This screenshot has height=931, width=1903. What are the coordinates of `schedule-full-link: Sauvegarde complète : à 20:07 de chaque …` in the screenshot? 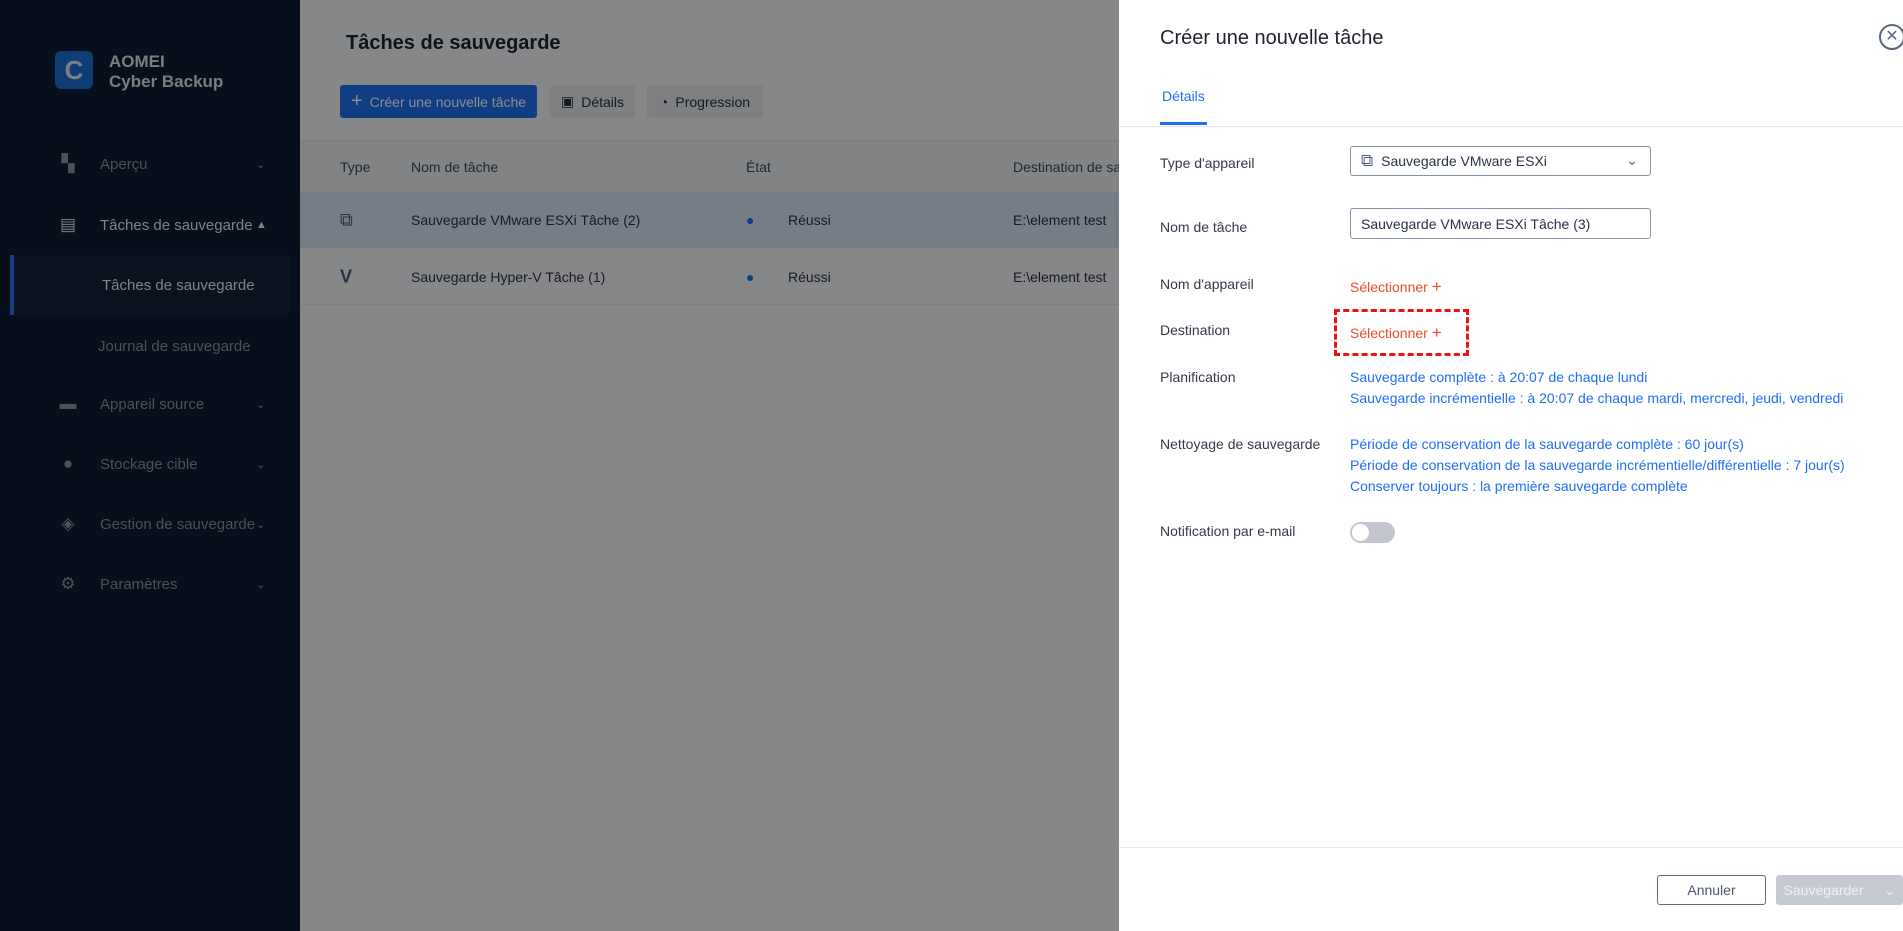 It's located at (1498, 377).